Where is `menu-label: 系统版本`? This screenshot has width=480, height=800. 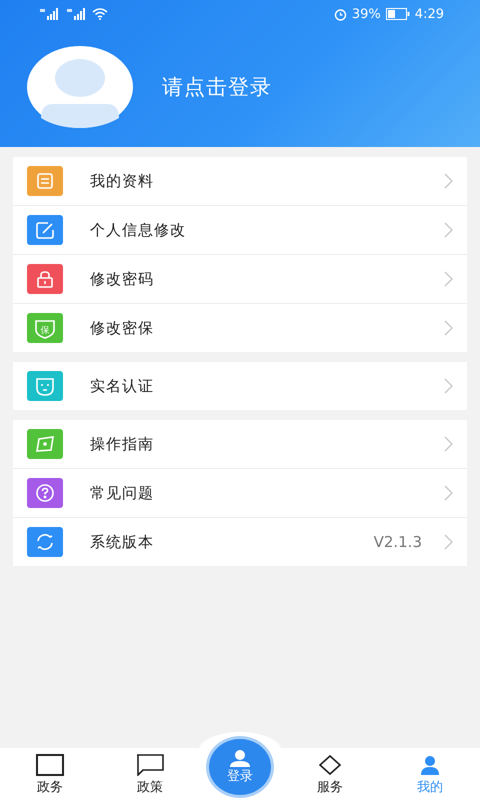 menu-label: 系统版本 is located at coordinates (122, 542).